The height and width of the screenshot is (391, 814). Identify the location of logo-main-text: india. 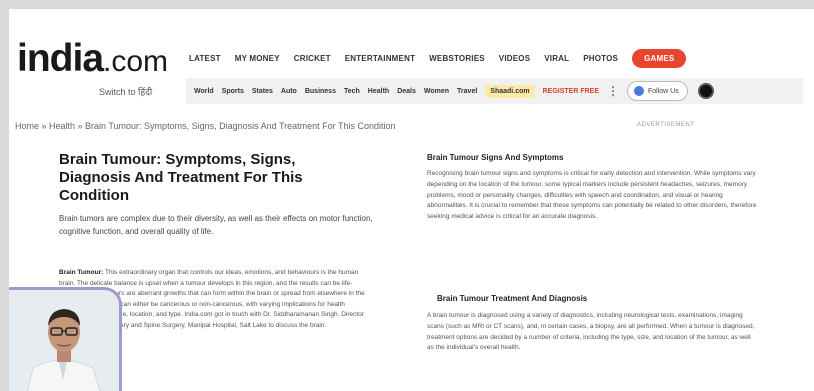
(60, 58).